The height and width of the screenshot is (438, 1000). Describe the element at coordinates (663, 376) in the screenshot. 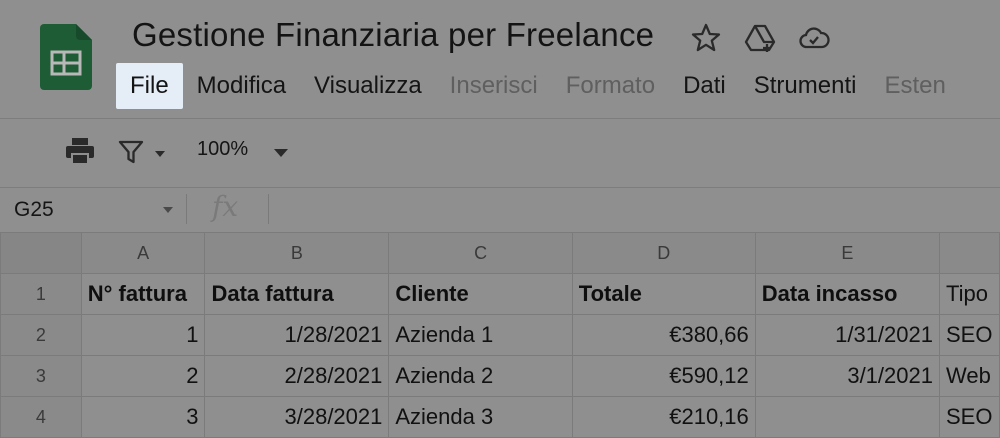

I see `cell: €590,12` at that location.